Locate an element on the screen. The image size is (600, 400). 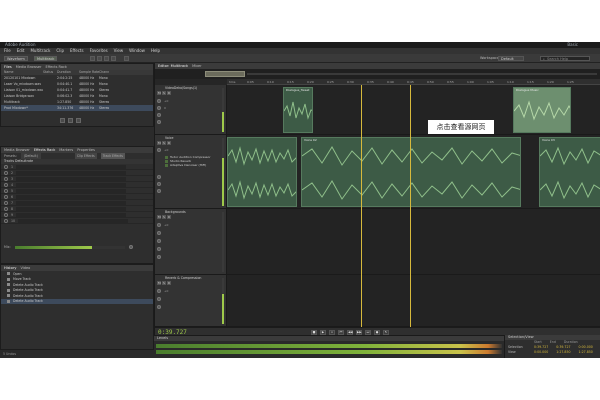
view-start: 0:00.000 is located at coordinates (541, 352).